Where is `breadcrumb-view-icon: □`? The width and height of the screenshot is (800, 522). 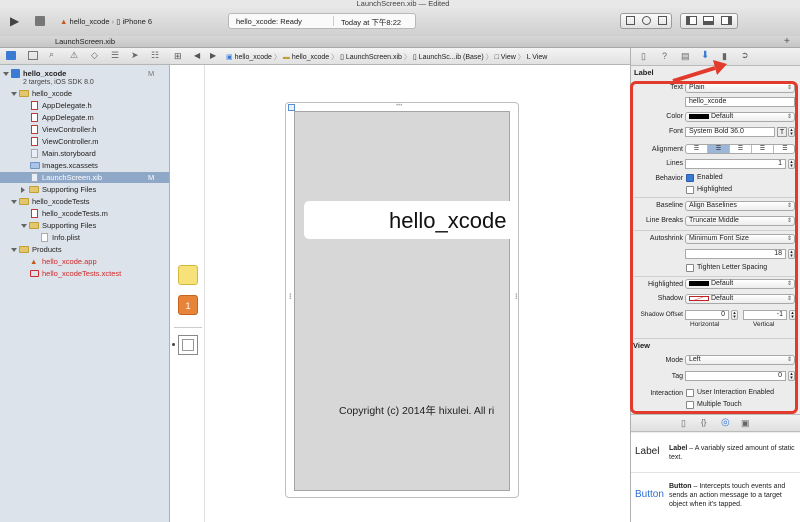 breadcrumb-view-icon: □ is located at coordinates (496, 57).